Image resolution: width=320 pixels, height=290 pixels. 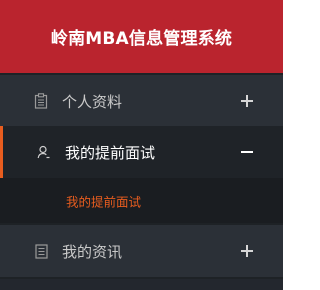 I want to click on app-title: 岭南MBA信息管理系统, so click(x=141, y=39).